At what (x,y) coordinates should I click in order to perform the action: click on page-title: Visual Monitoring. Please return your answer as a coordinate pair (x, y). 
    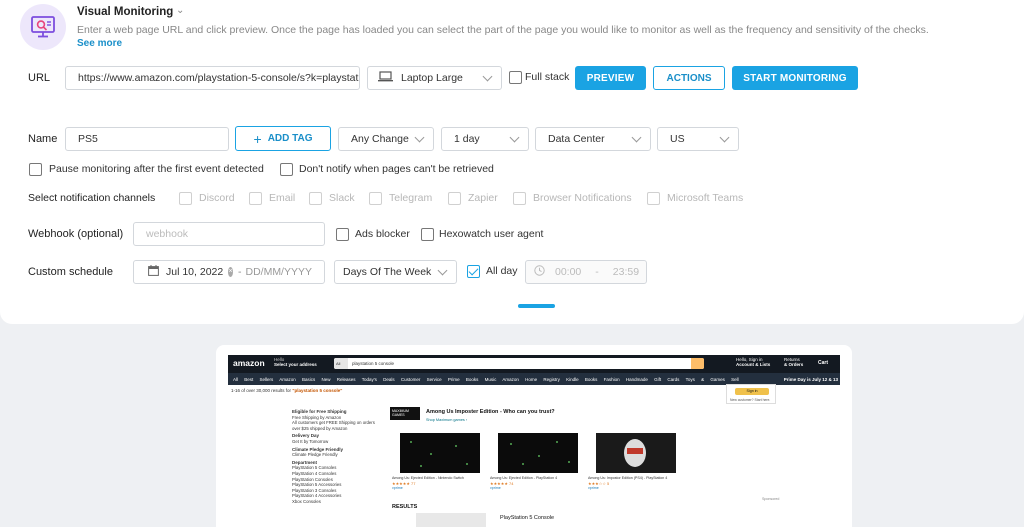
    Looking at the image, I should click on (125, 12).